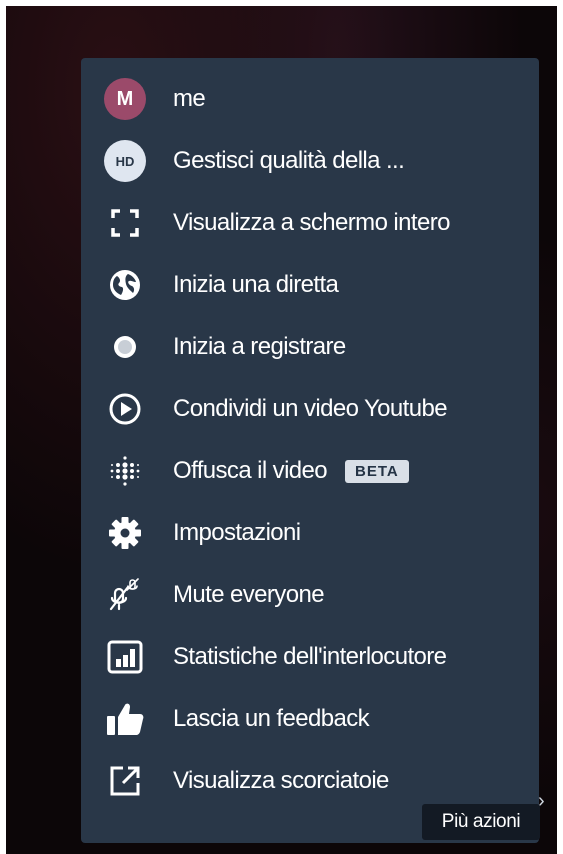 The height and width of the screenshot is (854, 563). I want to click on gear-icon, so click(125, 533).